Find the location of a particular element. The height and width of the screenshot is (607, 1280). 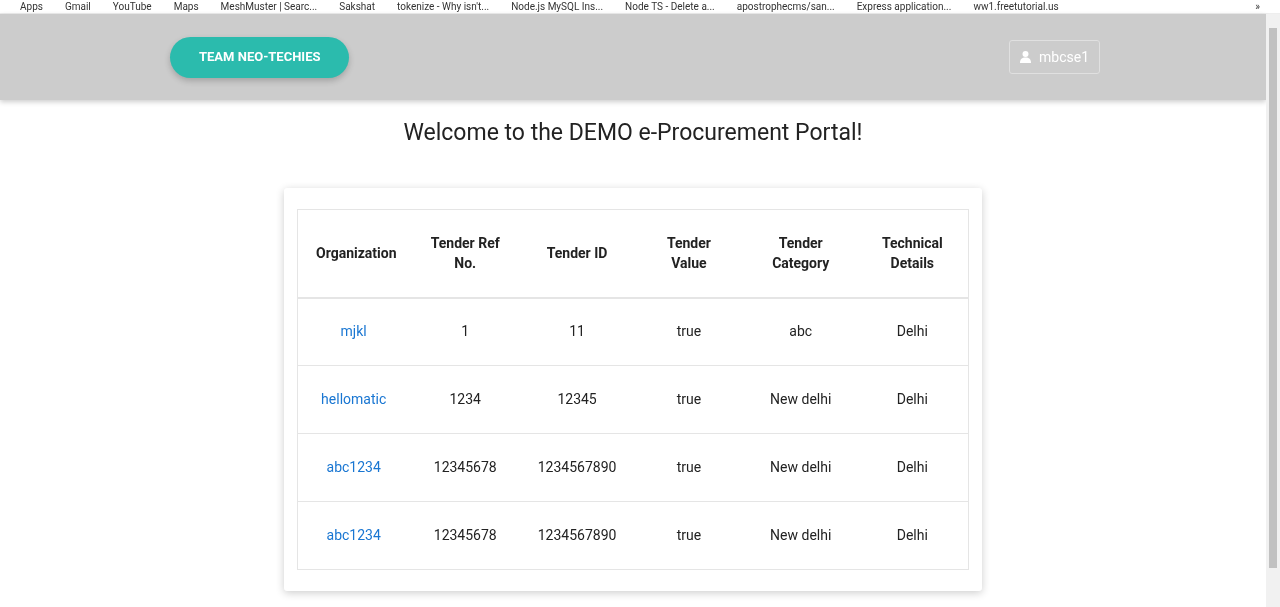

column-header: Tender ID is located at coordinates (577, 253).